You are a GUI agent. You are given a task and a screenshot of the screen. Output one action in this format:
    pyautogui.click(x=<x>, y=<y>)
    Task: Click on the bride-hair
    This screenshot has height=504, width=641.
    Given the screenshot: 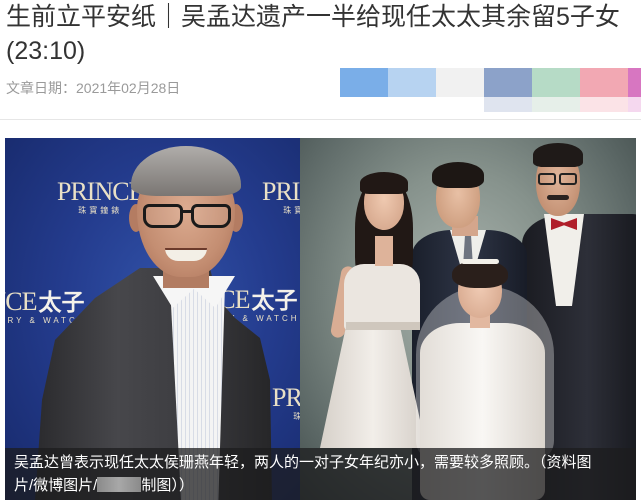 What is the action you would take?
    pyautogui.click(x=480, y=274)
    